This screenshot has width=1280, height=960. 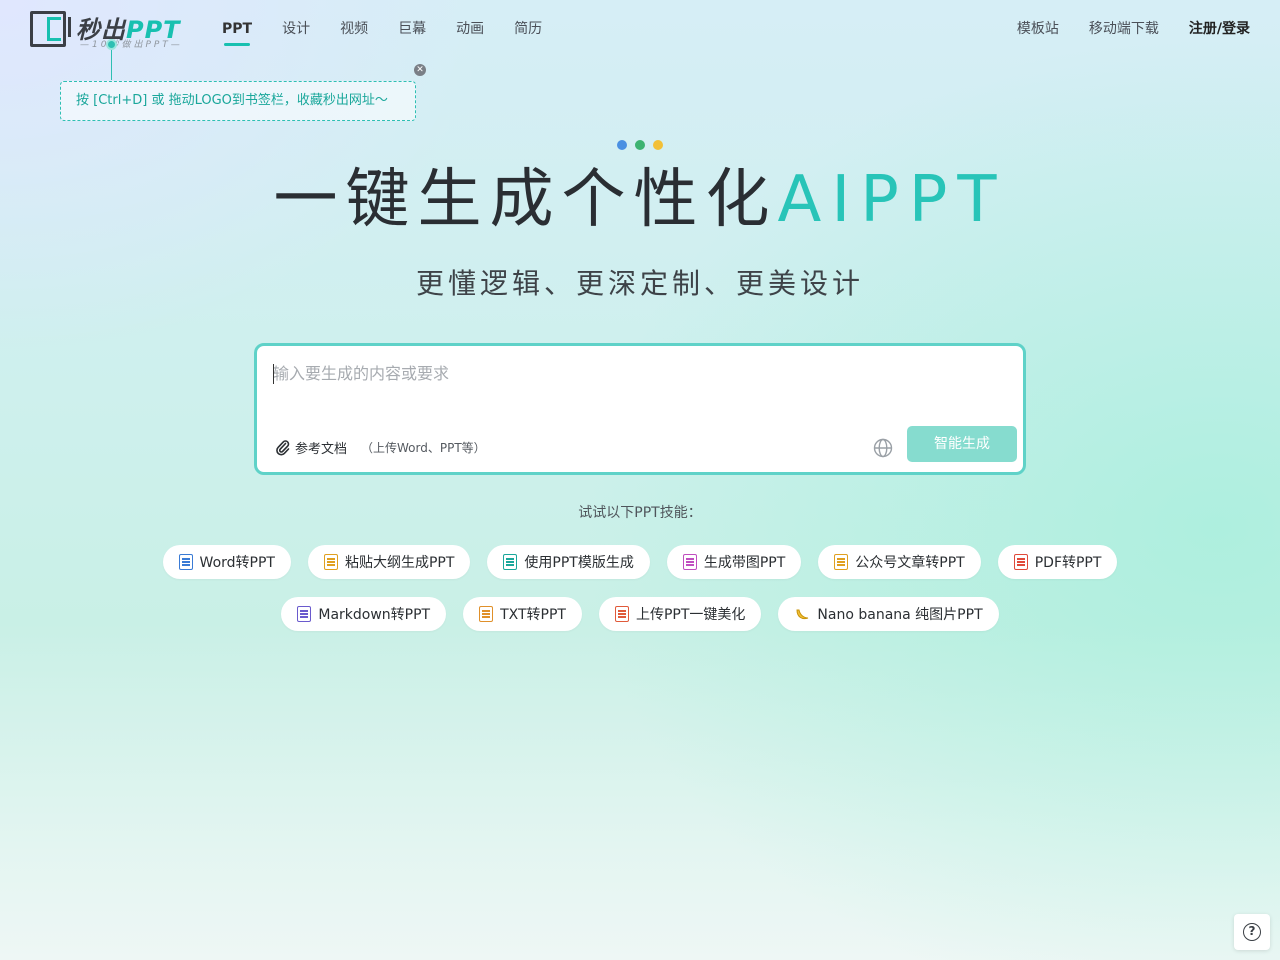 I want to click on help-icon: ?, so click(x=1252, y=932).